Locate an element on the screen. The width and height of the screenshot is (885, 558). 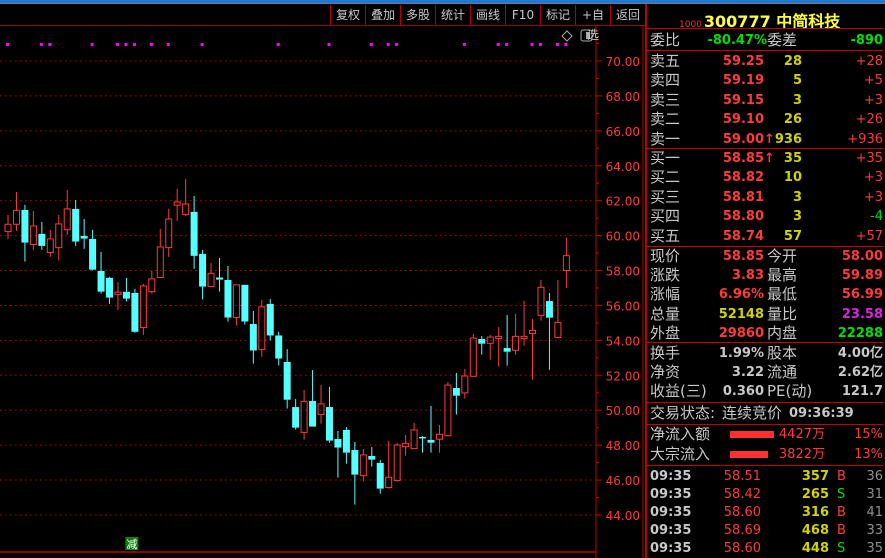
arrow-up-icon: ↑ is located at coordinates (769, 158).